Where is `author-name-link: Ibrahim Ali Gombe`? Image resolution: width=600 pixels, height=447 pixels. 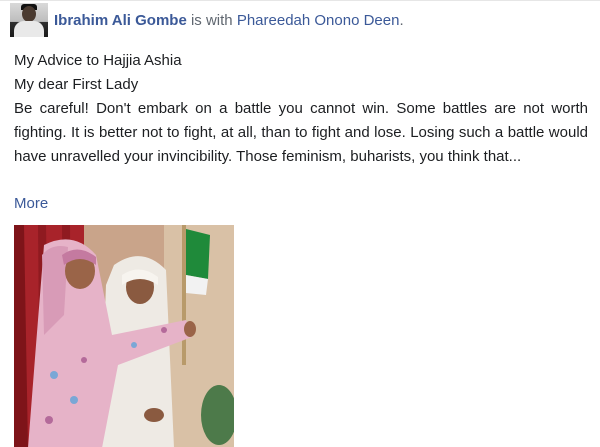 author-name-link: Ibrahim Ali Gombe is located at coordinates (120, 20).